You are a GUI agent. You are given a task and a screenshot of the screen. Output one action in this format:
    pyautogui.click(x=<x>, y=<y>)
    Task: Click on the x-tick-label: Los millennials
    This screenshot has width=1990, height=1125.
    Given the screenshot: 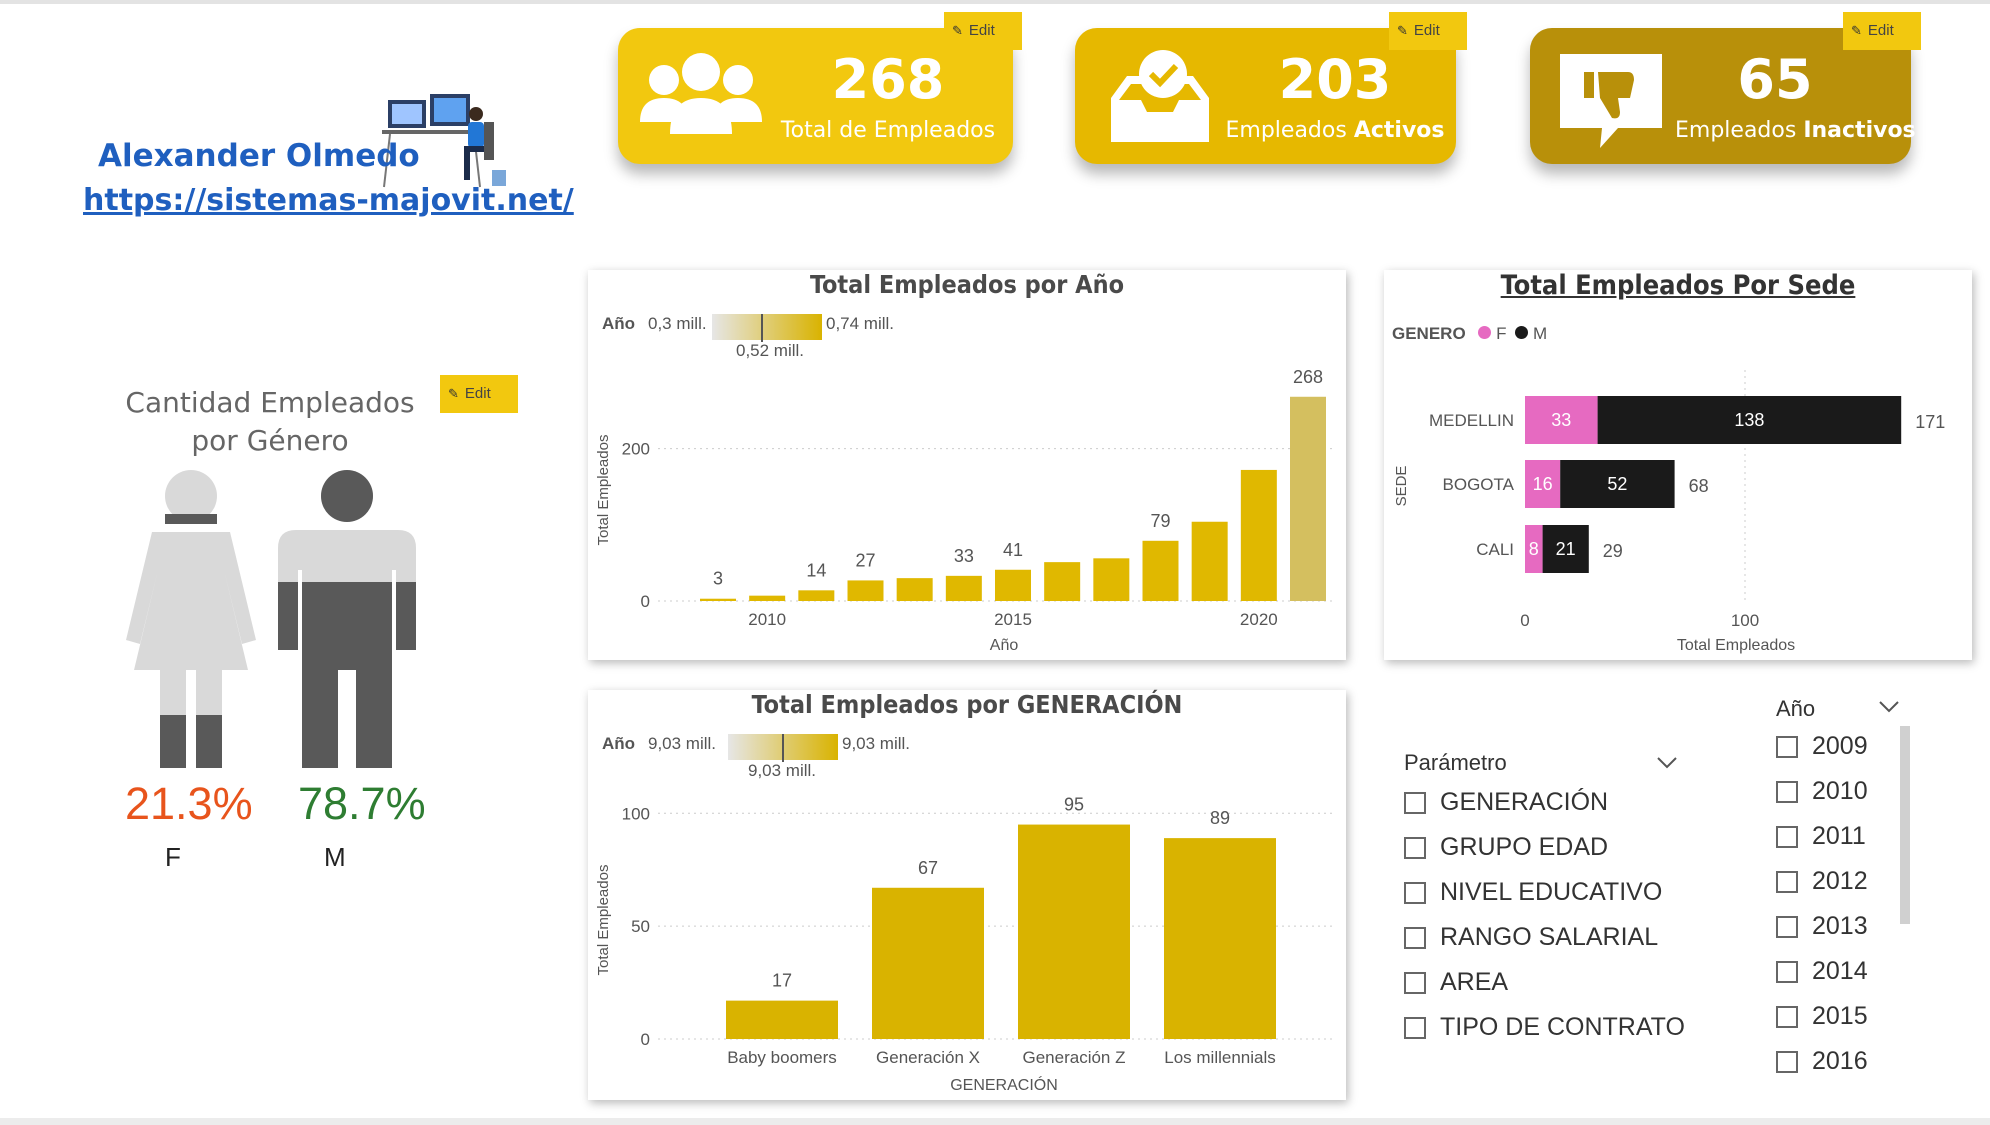 What is the action you would take?
    pyautogui.click(x=1220, y=1057)
    